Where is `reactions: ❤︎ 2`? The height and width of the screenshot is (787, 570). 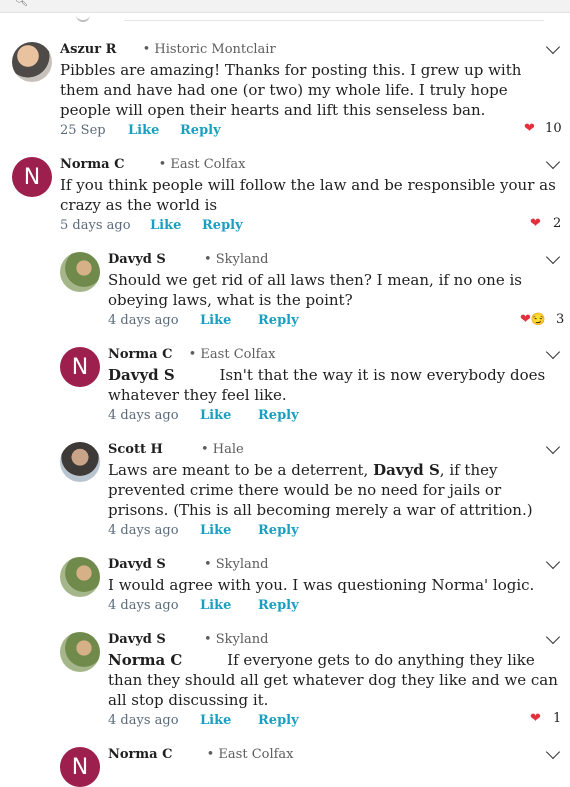
reactions: ❤︎ 2 is located at coordinates (545, 224).